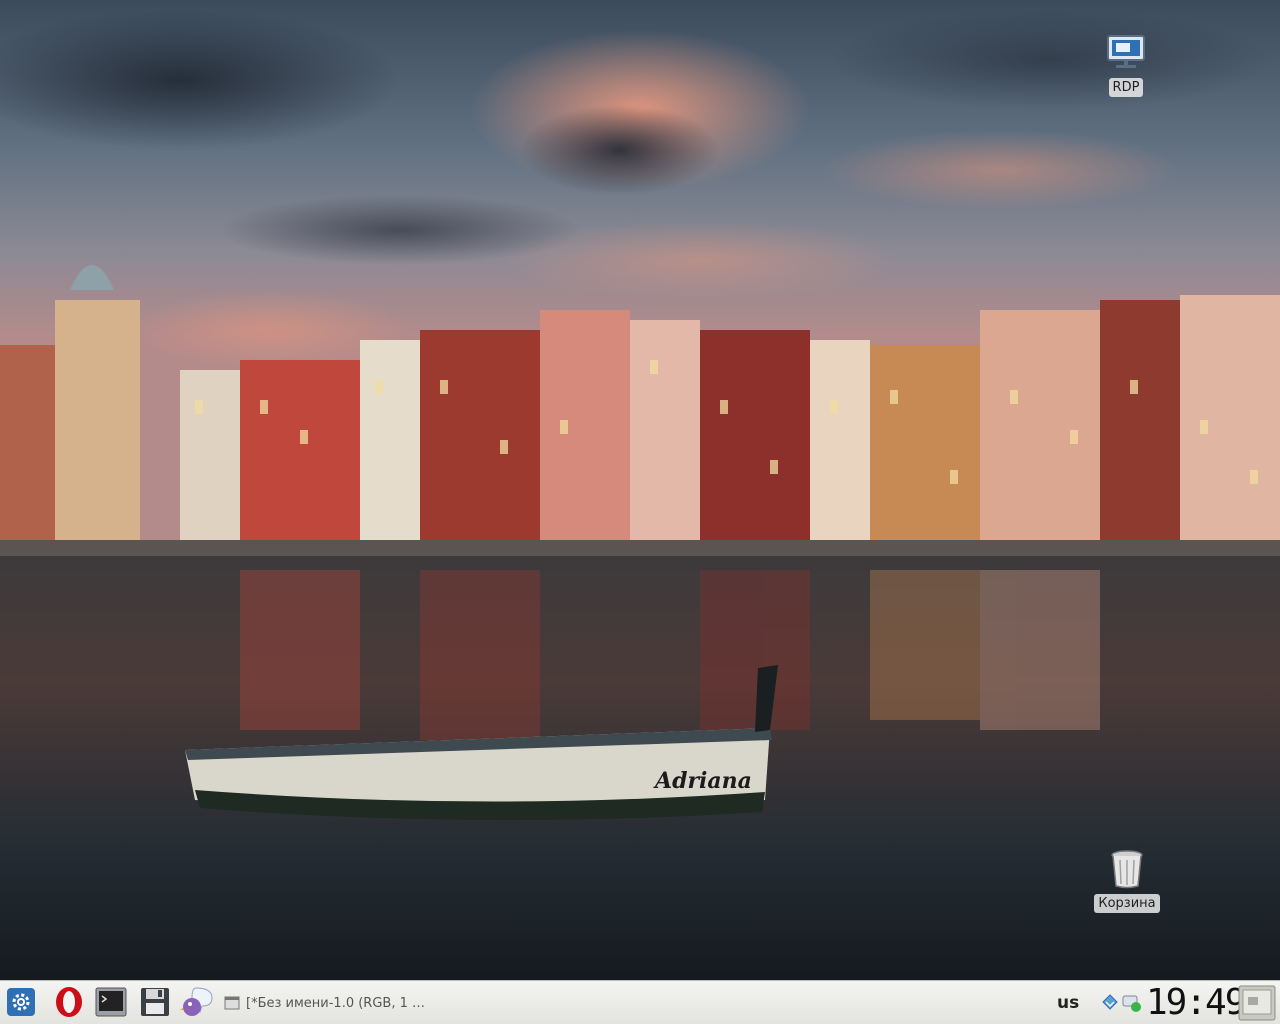 This screenshot has height=1024, width=1280. Describe the element at coordinates (1196, 1003) in the screenshot. I see `clock: 19:49` at that location.